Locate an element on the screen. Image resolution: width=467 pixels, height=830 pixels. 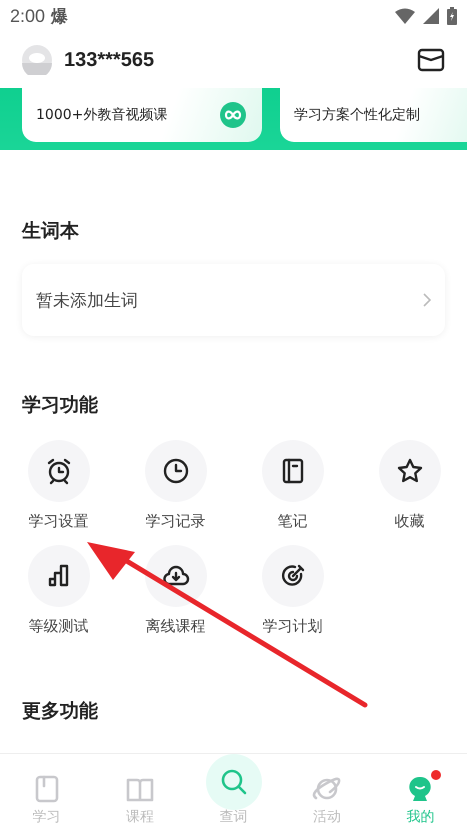
feature-label: 学习设置 is located at coordinates (58, 521).